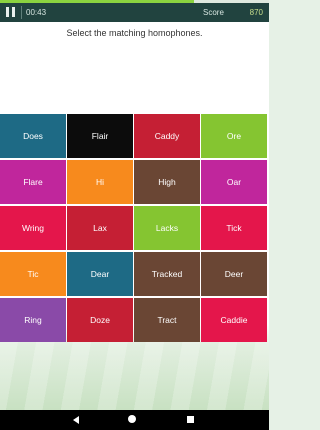 Image resolution: width=320 pixels, height=430 pixels. What do you see at coordinates (167, 228) in the screenshot?
I see `word-tile: Lacks` at bounding box center [167, 228].